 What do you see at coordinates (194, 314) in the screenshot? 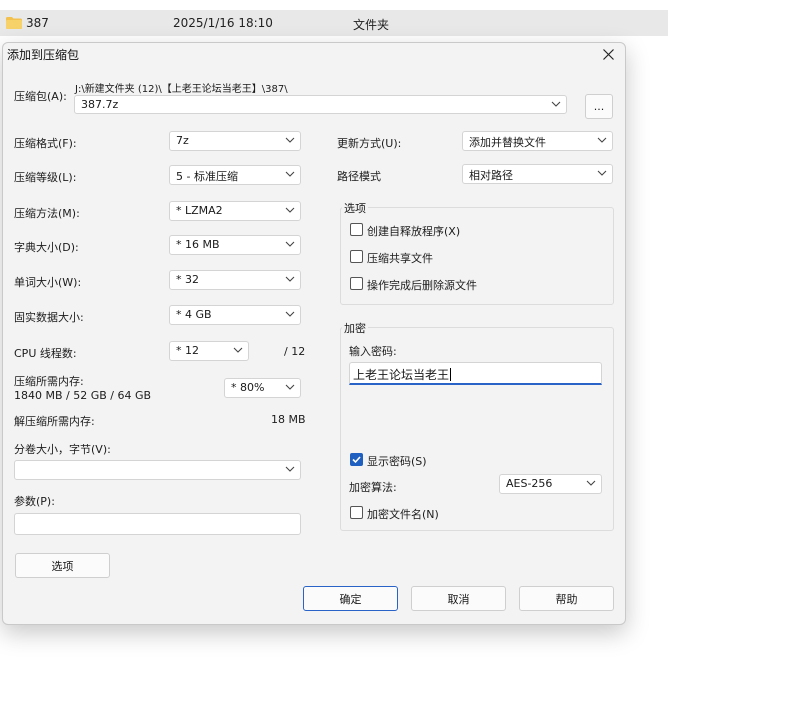
I see `solid-value: * 4 GB` at bounding box center [194, 314].